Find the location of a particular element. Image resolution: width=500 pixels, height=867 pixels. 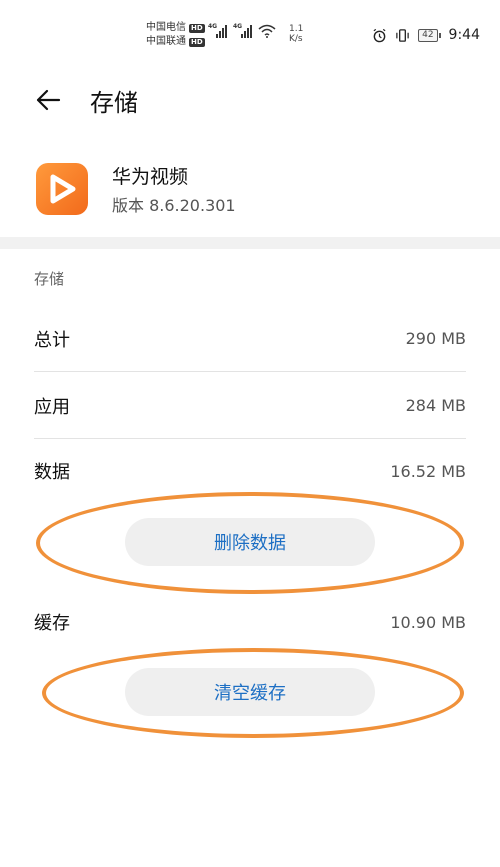

hd-badge-2: HD is located at coordinates (197, 42).